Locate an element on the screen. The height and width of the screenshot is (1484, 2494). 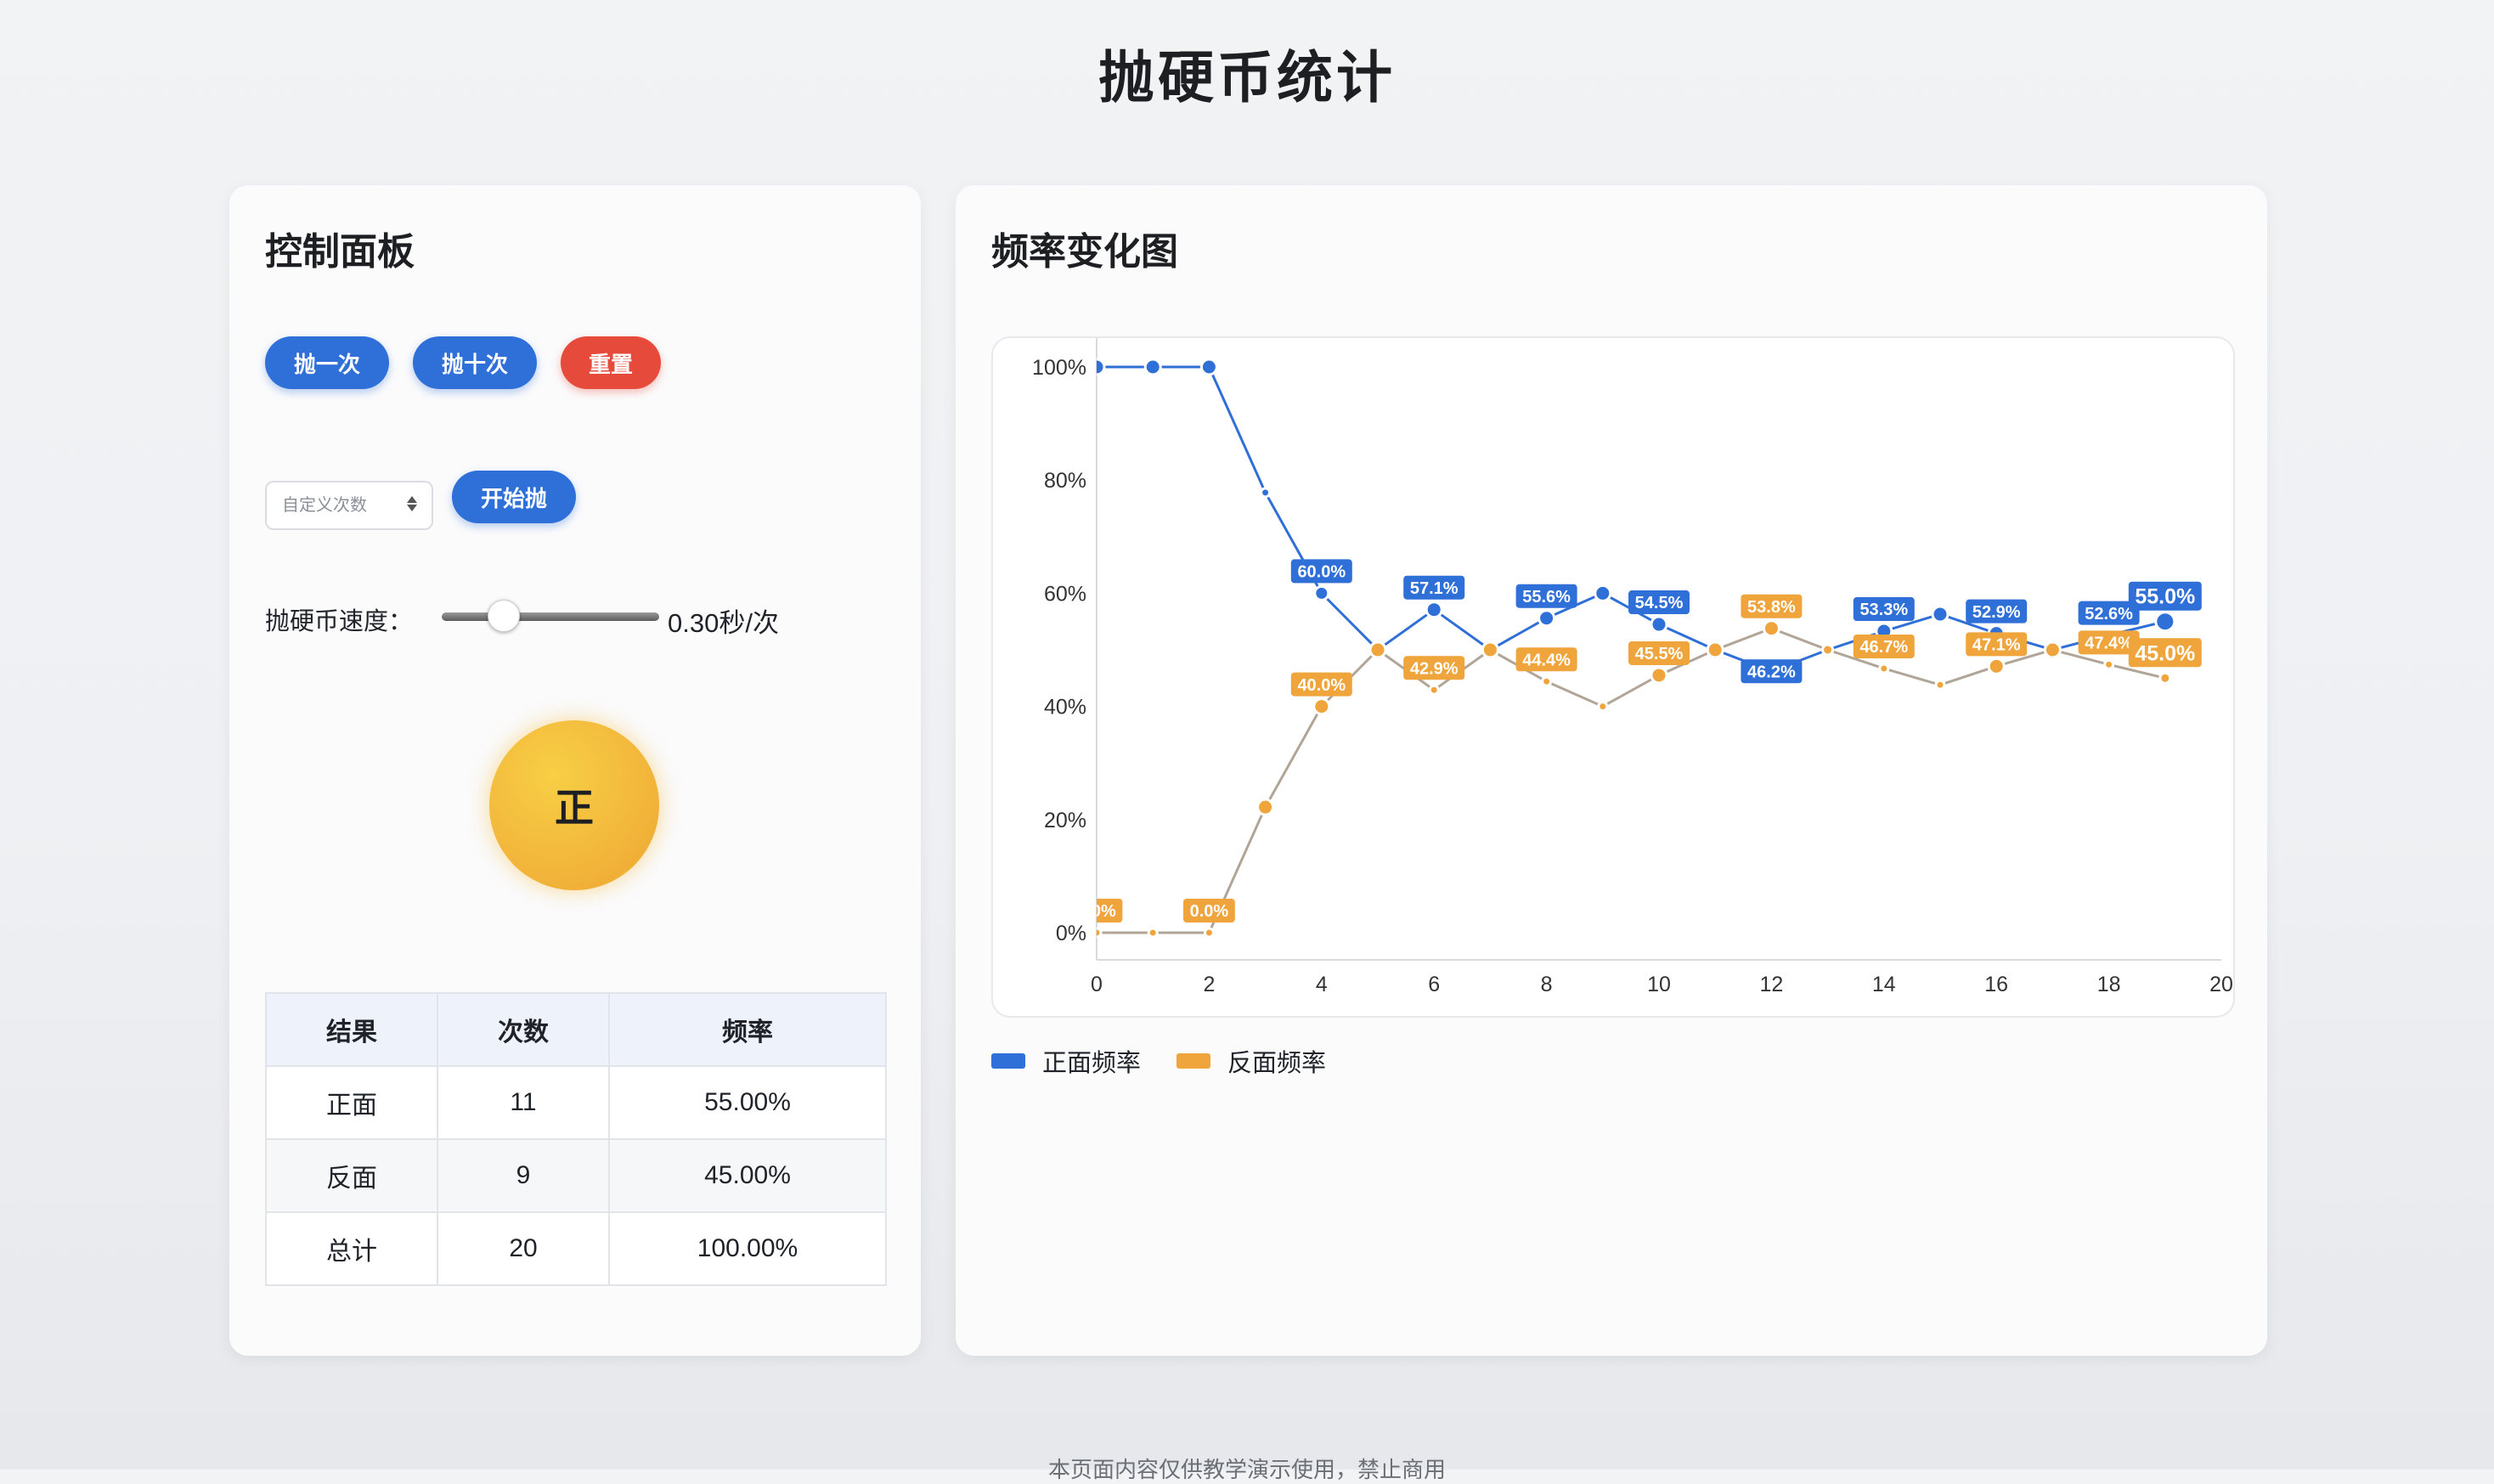
coin: 正 is located at coordinates (574, 805).